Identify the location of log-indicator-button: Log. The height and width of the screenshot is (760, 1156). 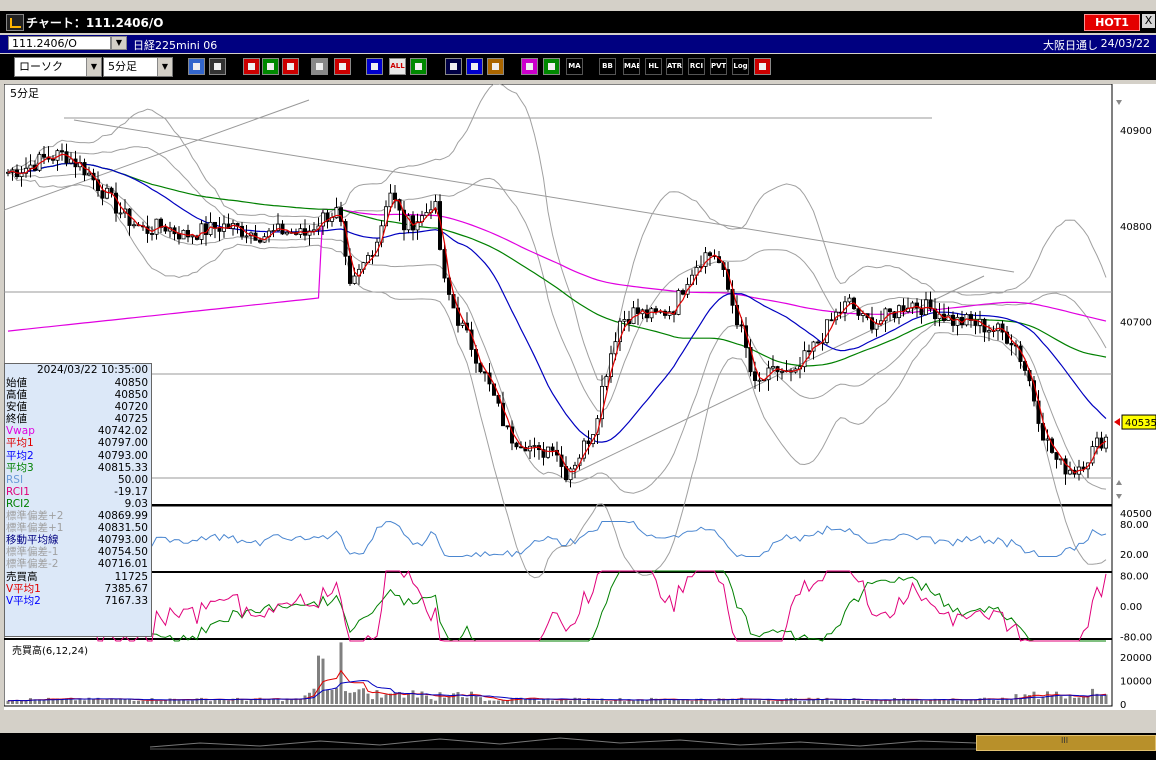
(740, 66).